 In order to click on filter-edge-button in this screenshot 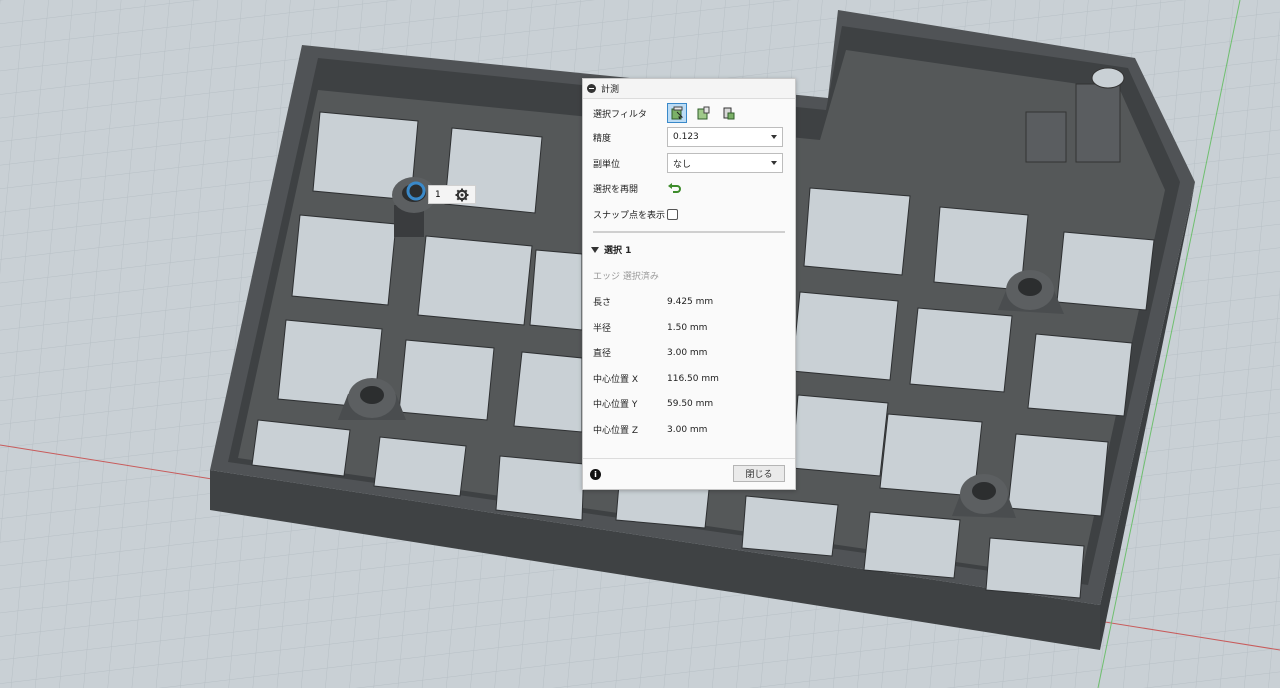, I will do `click(677, 113)`.